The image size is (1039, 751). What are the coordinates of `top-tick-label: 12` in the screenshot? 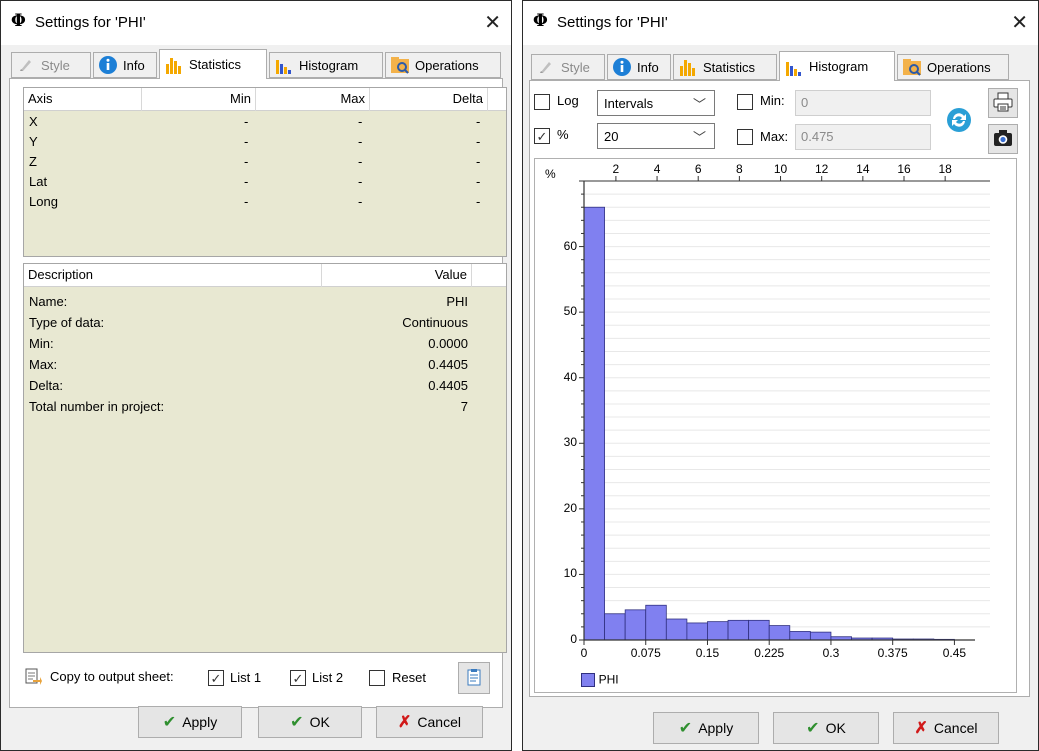 It's located at (821, 169).